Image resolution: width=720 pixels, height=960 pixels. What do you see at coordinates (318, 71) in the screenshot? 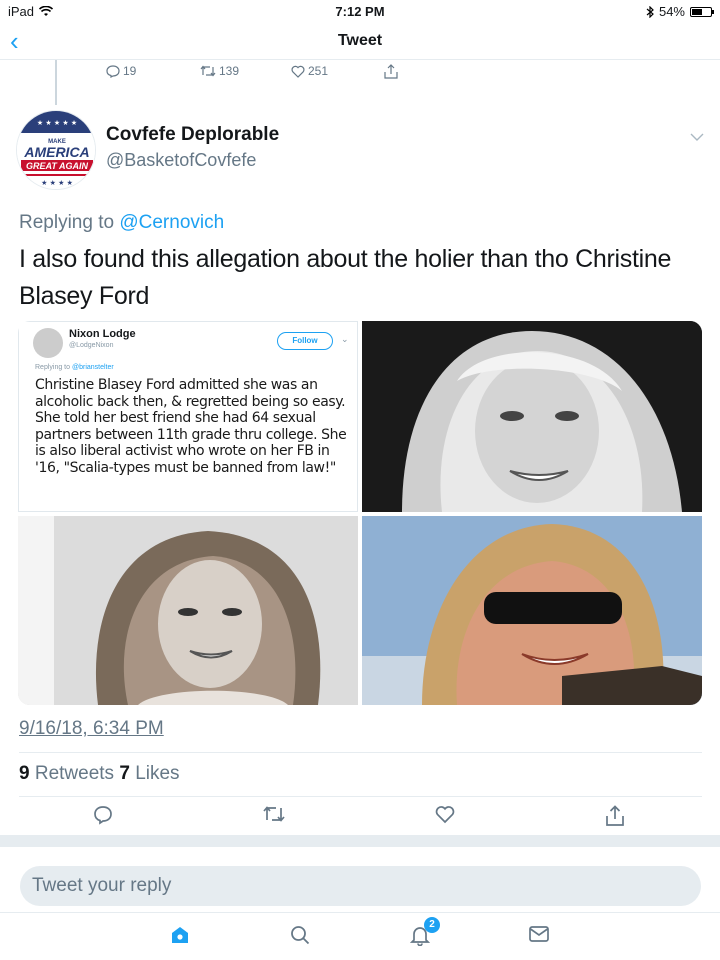
I see `parent-like-count: 251` at bounding box center [318, 71].